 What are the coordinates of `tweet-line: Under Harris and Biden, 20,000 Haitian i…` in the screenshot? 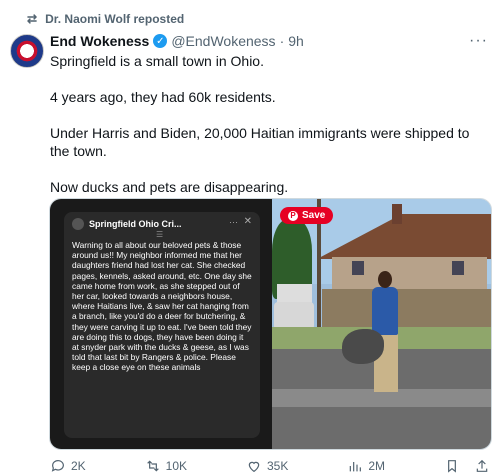 It's located at (260, 142).